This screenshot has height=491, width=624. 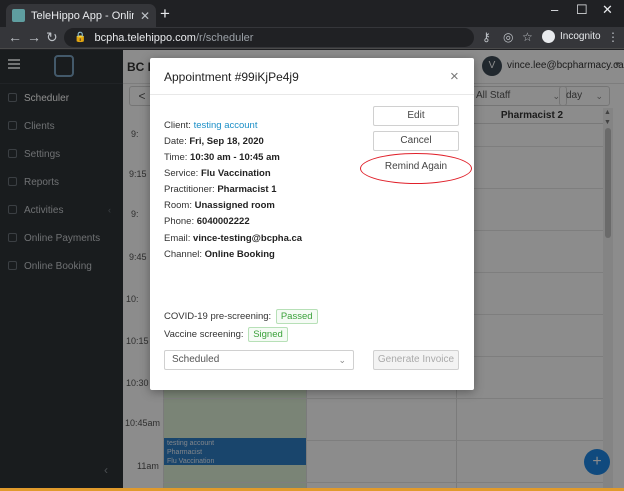 What do you see at coordinates (554, 9) in the screenshot?
I see `minimize-icon: –` at bounding box center [554, 9].